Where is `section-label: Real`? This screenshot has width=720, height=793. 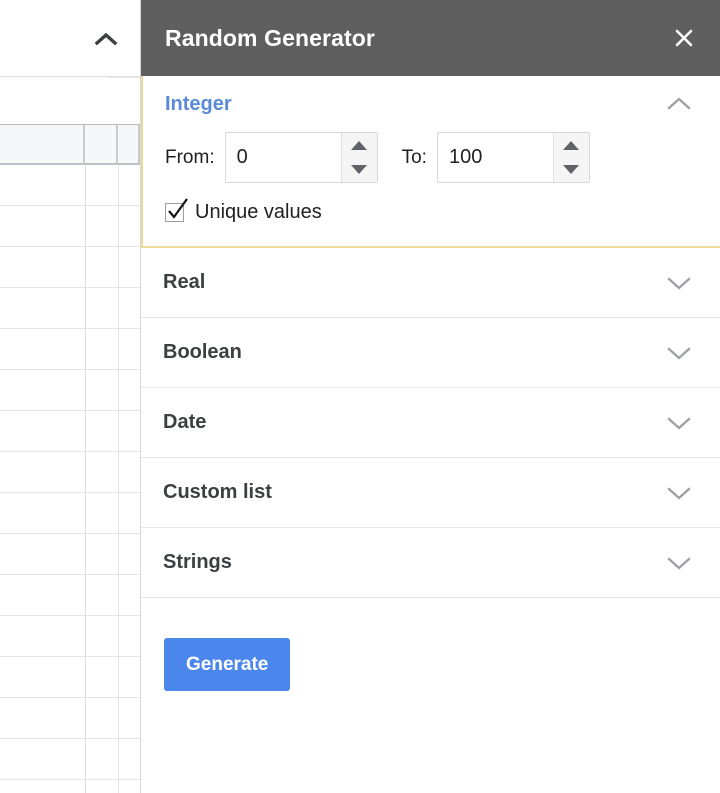
section-label: Real is located at coordinates (184, 282).